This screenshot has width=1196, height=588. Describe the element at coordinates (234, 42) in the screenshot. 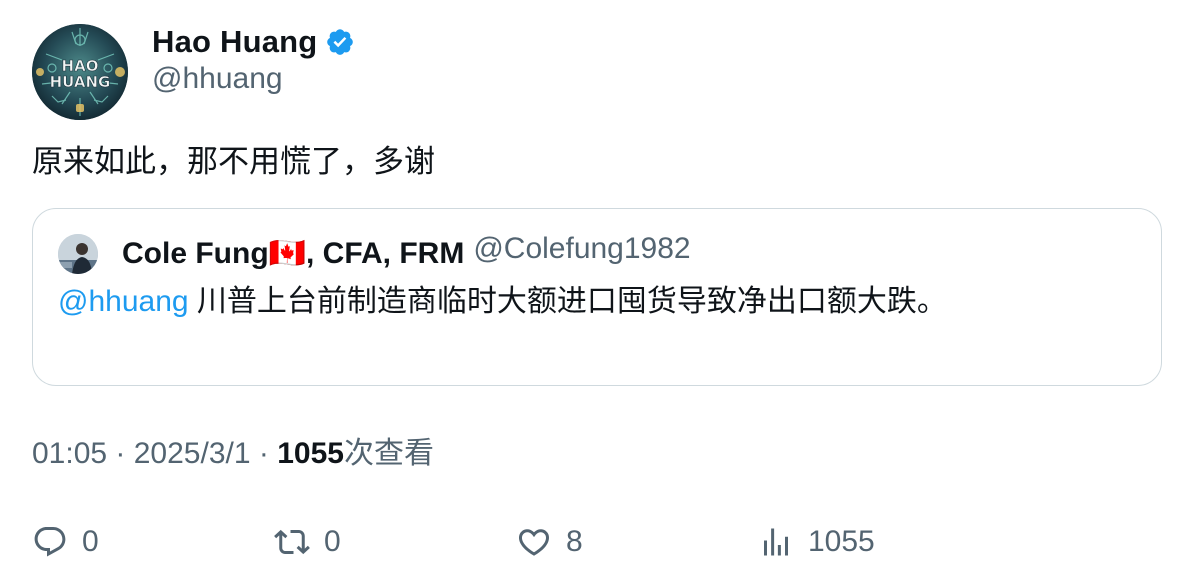

I see `author-name: Hao Huang` at that location.